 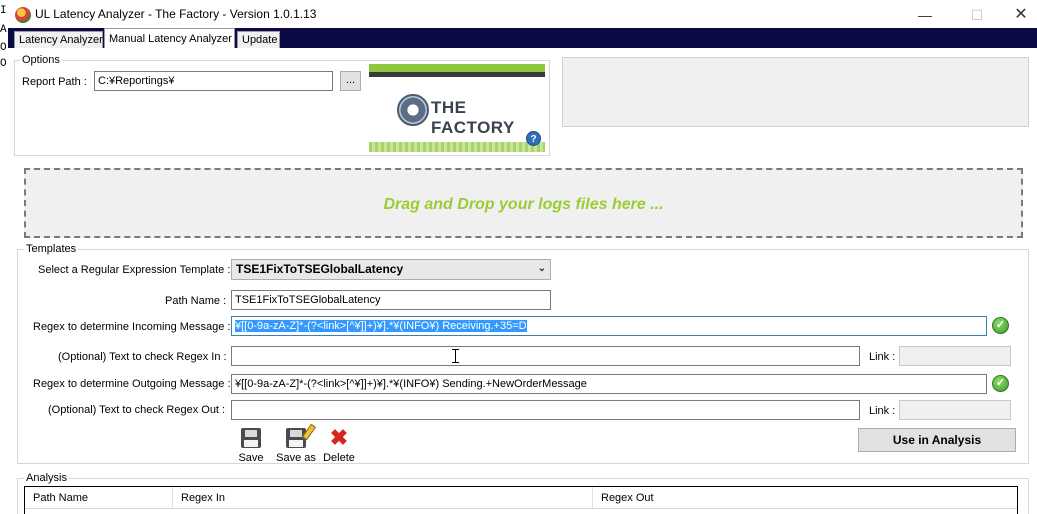 I want to click on path-name-label: Path Name :, so click(x=196, y=301).